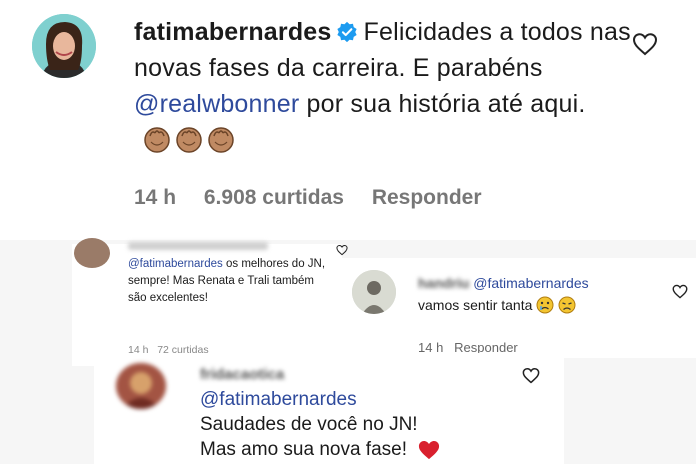 The width and height of the screenshot is (696, 464). Describe the element at coordinates (567, 308) in the screenshot. I see `disappointed-face-icon` at that location.